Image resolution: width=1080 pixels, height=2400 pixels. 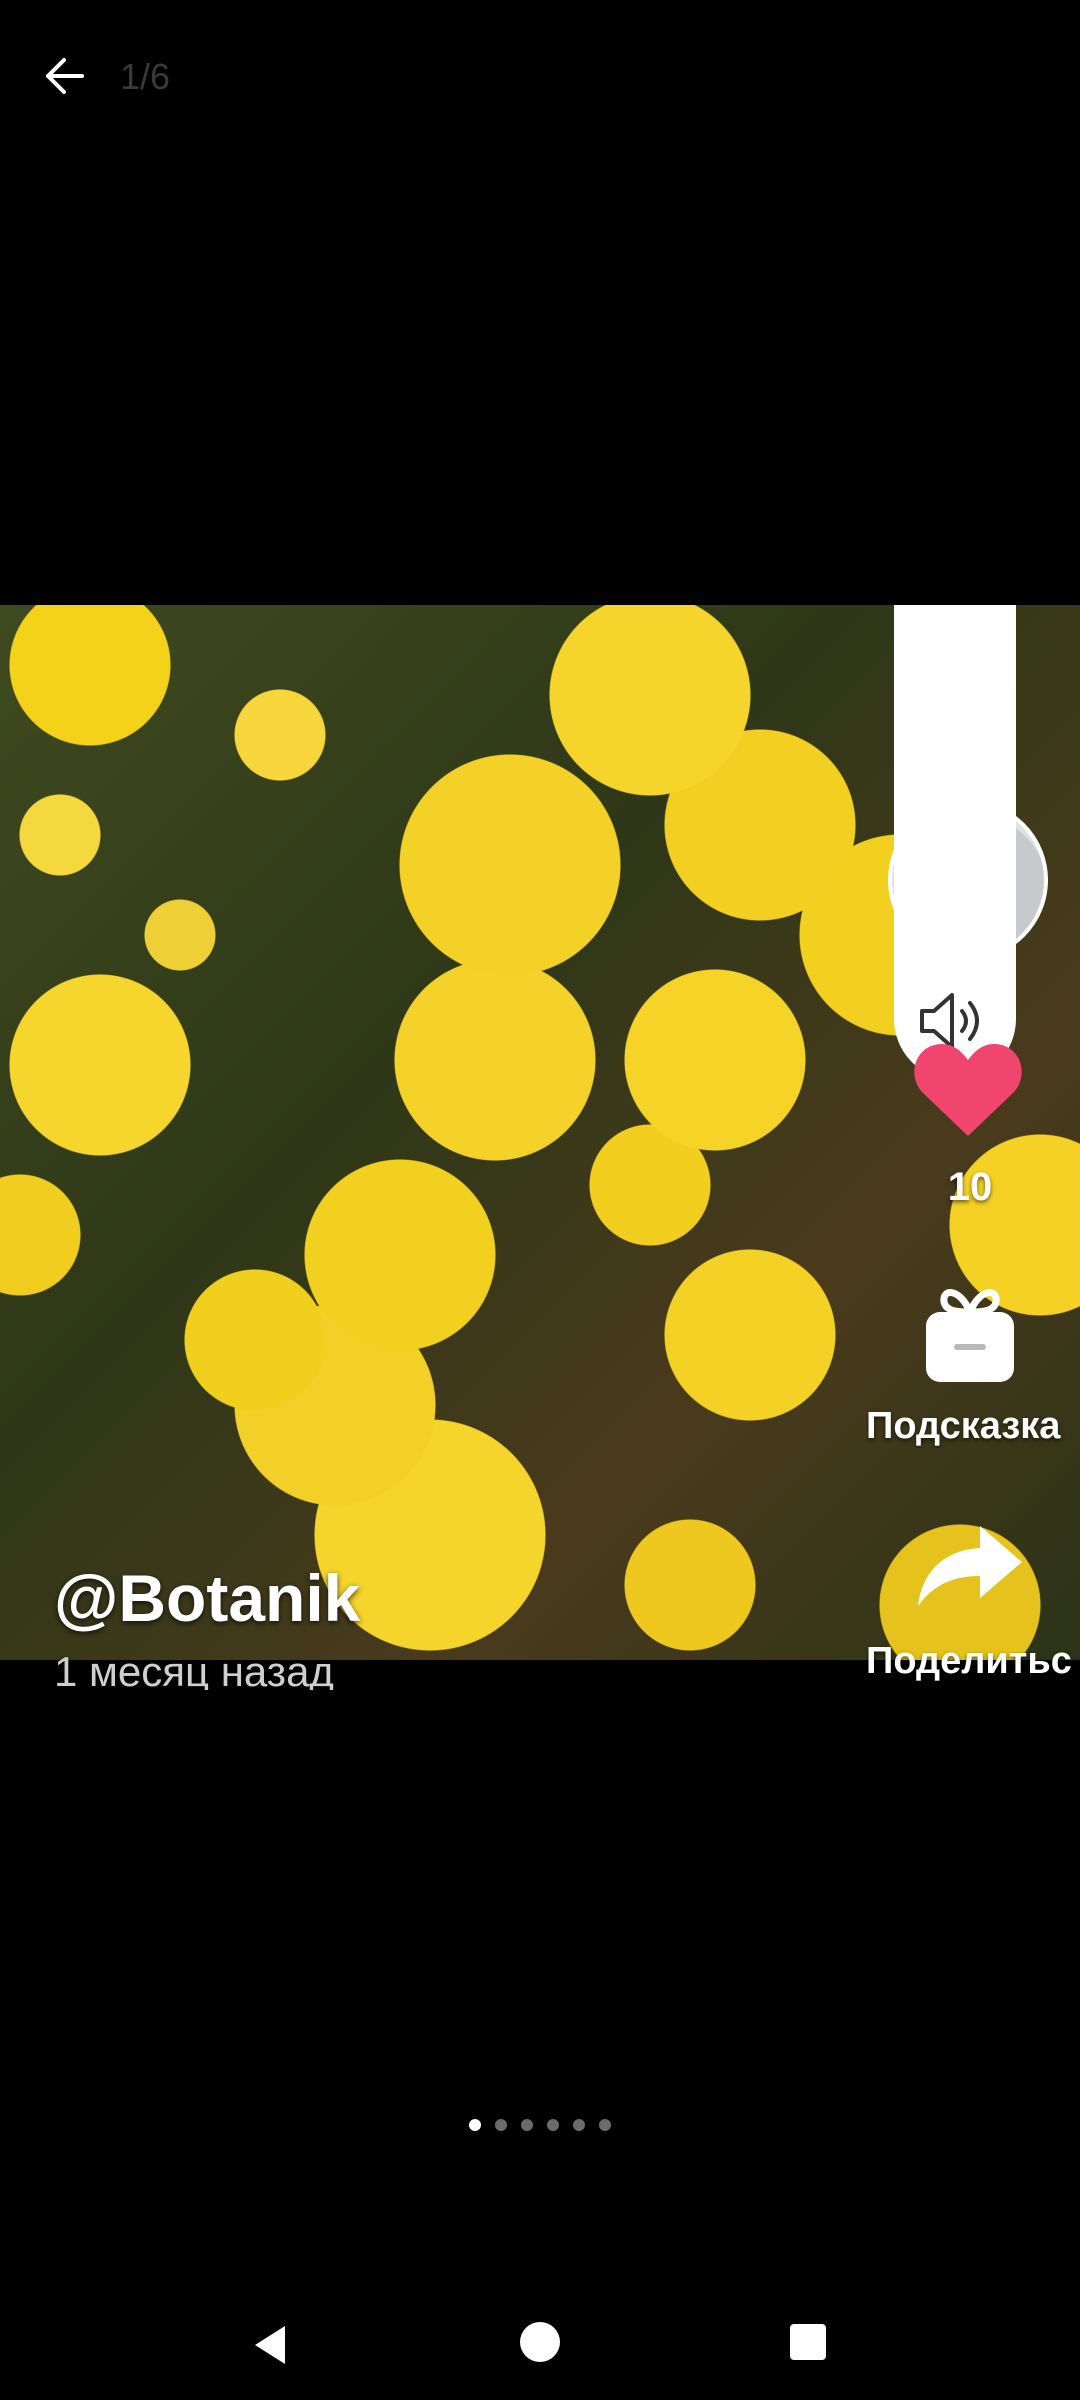 I want to click on system-navigation-bar, so click(x=540, y=2340).